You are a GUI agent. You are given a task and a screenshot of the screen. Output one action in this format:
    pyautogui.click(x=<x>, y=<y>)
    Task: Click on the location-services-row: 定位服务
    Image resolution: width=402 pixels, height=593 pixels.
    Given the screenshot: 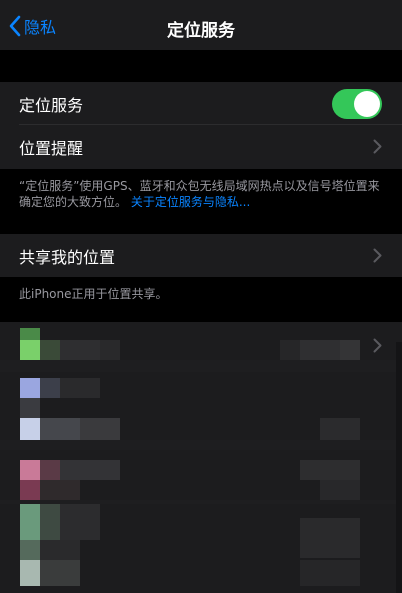 What is the action you would take?
    pyautogui.click(x=201, y=103)
    